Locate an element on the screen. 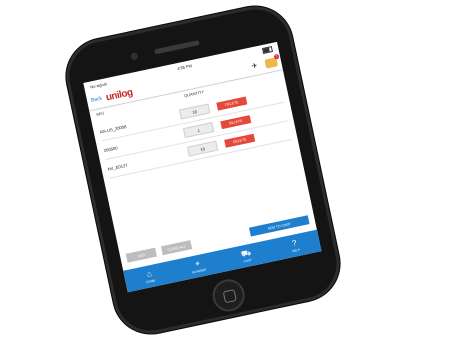  speaker-grille is located at coordinates (176, 47).